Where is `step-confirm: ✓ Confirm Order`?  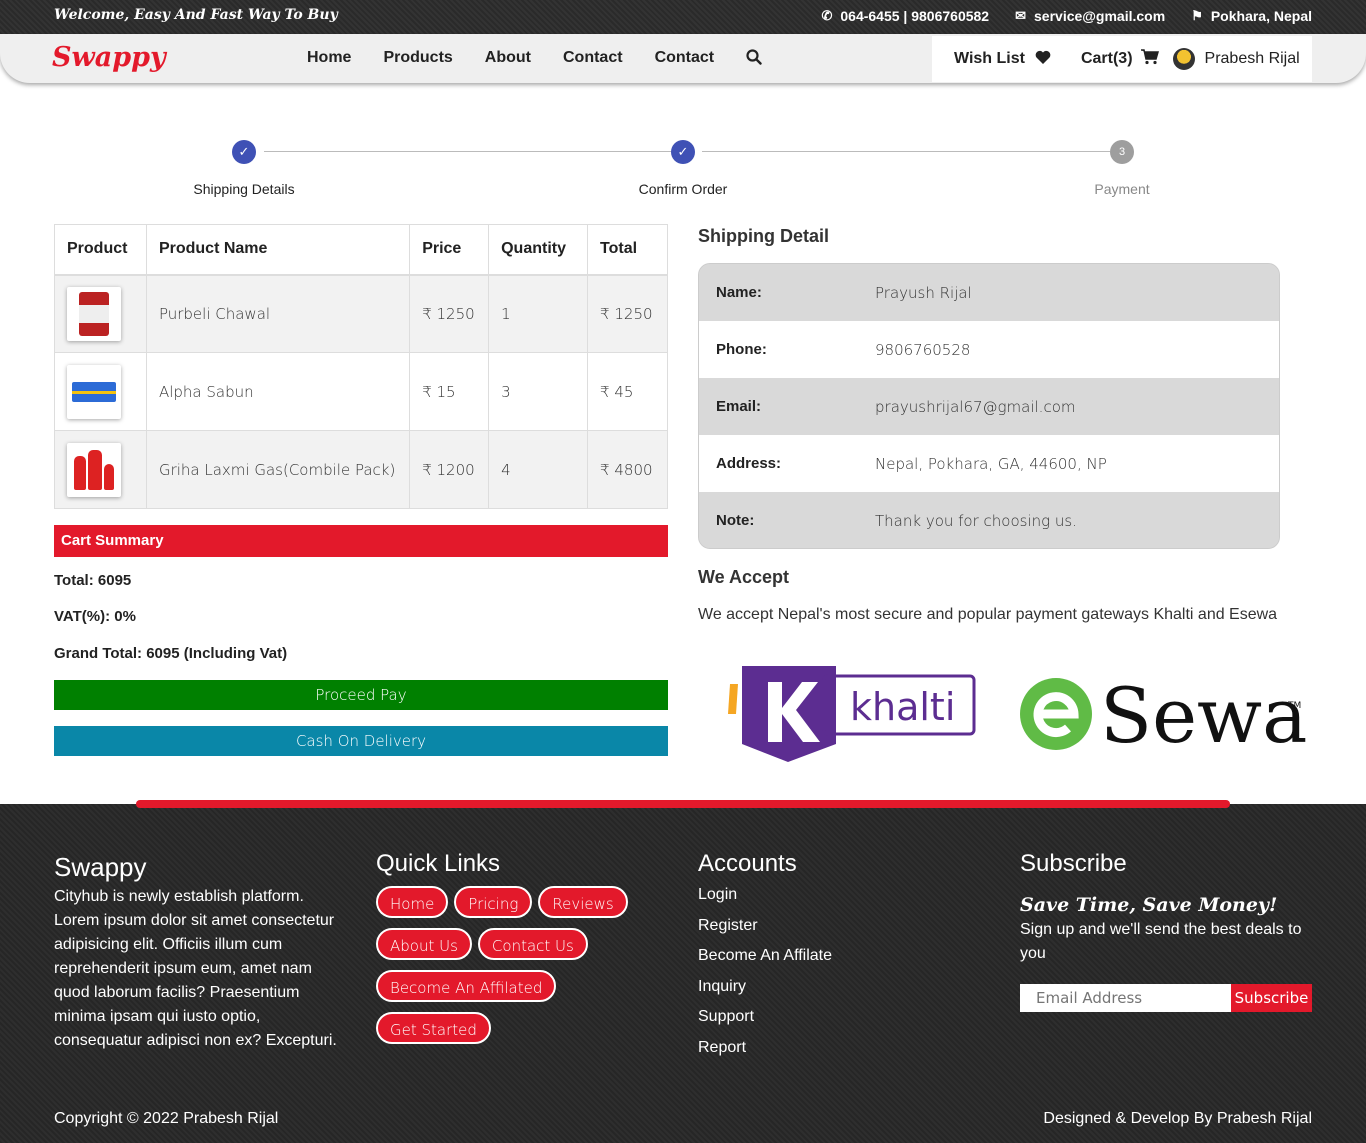
step-confirm: ✓ Confirm Order is located at coordinates (683, 168).